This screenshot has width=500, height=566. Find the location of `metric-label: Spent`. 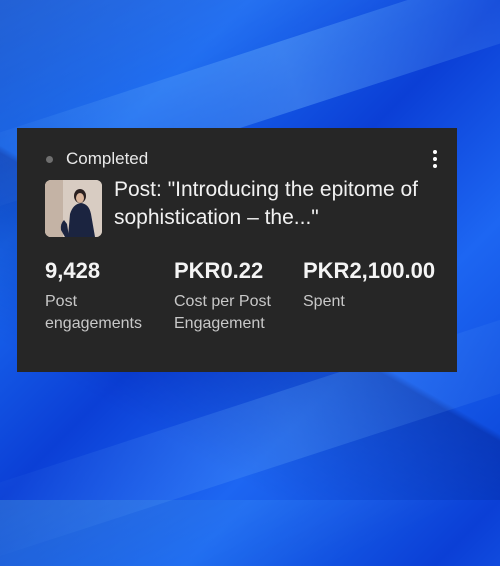

metric-label: Spent is located at coordinates (324, 301).